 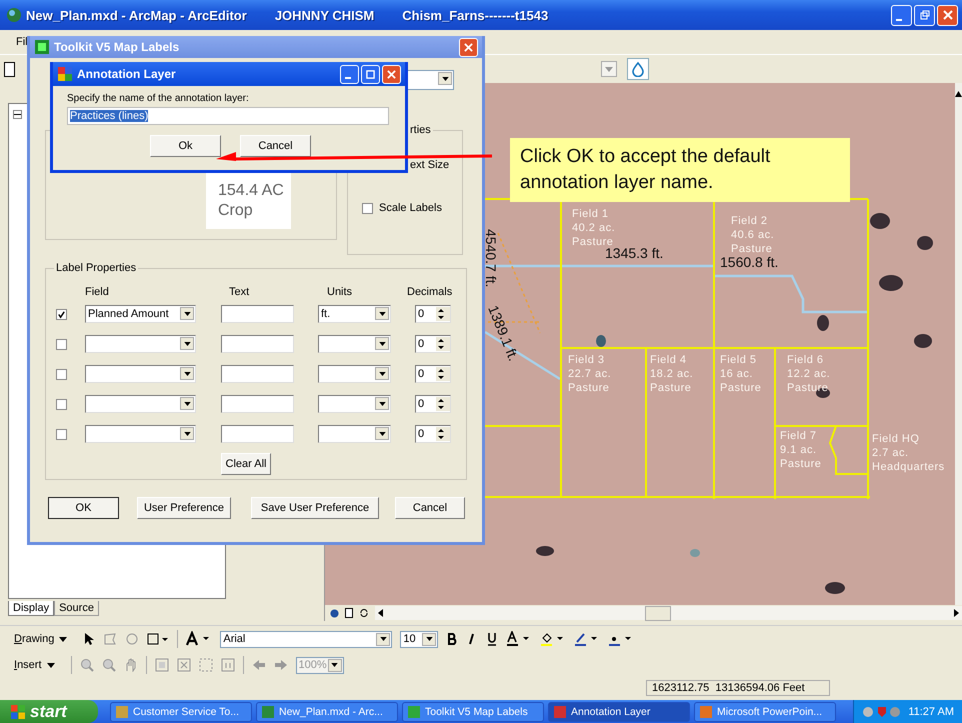 What do you see at coordinates (658, 613) in the screenshot?
I see `scroll-thumb` at bounding box center [658, 613].